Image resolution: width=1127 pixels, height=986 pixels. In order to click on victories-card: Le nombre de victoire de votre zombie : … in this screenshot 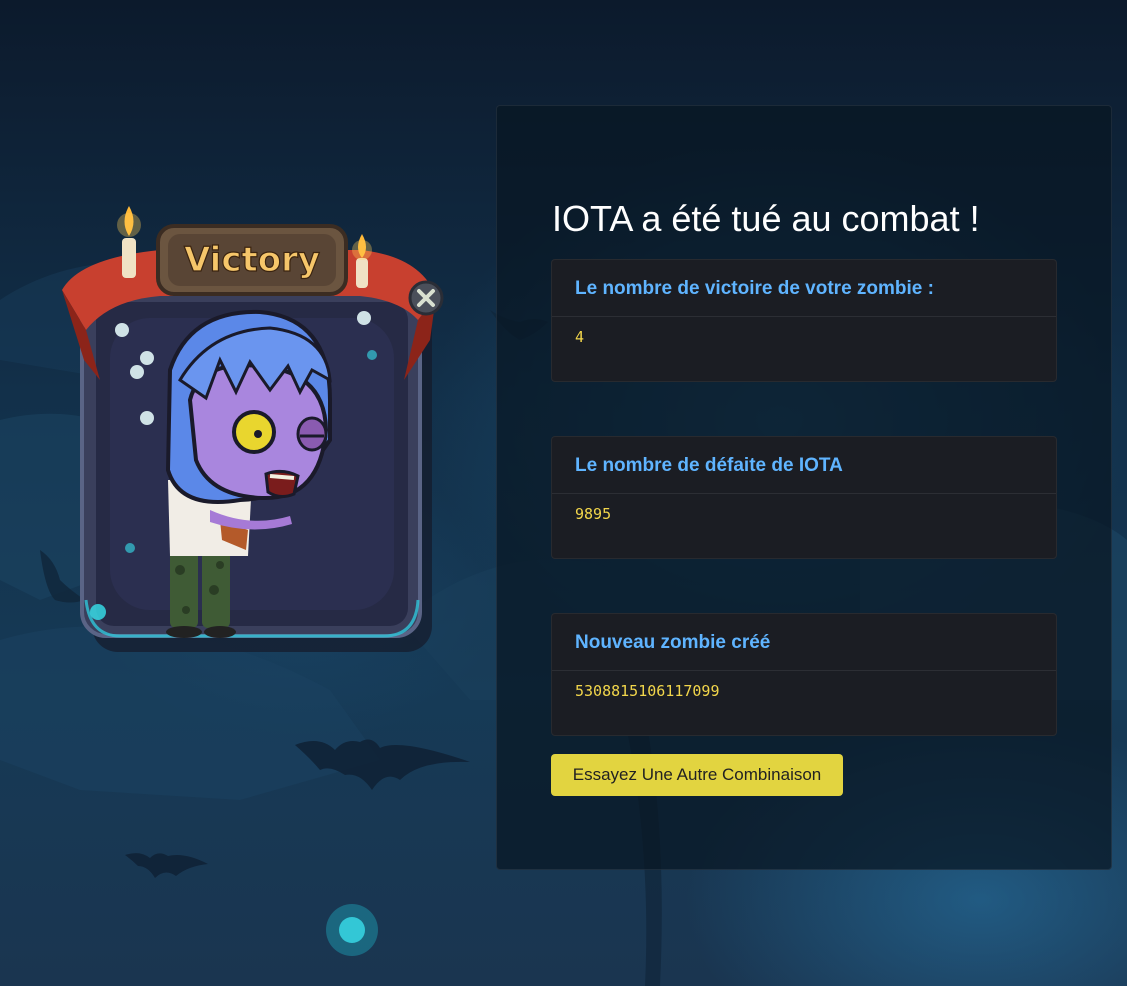, I will do `click(804, 320)`.